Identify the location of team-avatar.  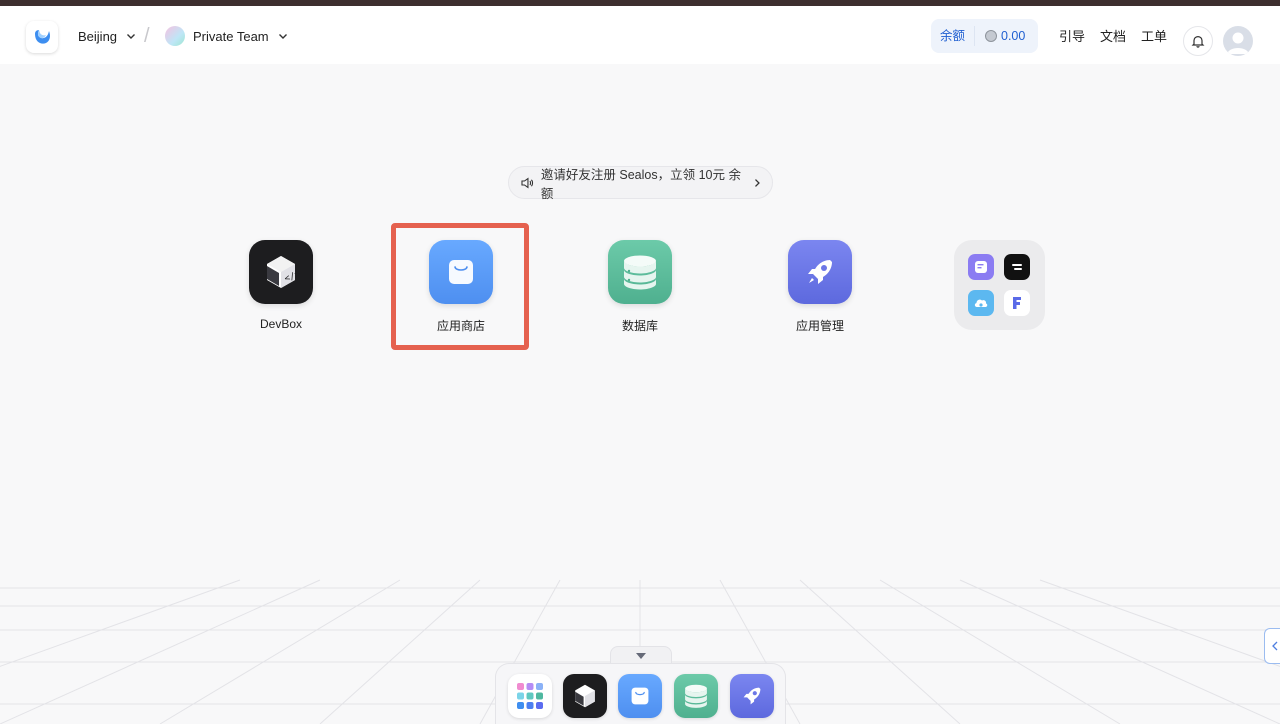
(175, 36).